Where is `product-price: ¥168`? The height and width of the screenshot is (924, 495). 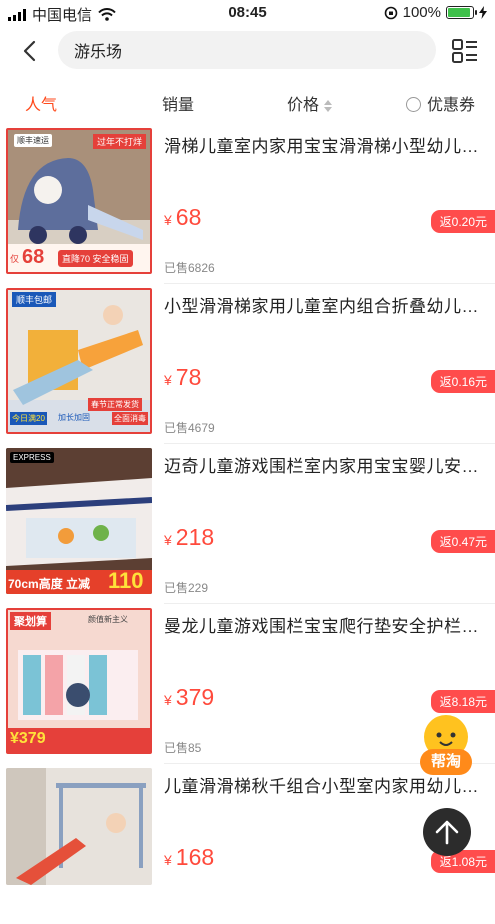
product-price: ¥168 is located at coordinates (189, 857).